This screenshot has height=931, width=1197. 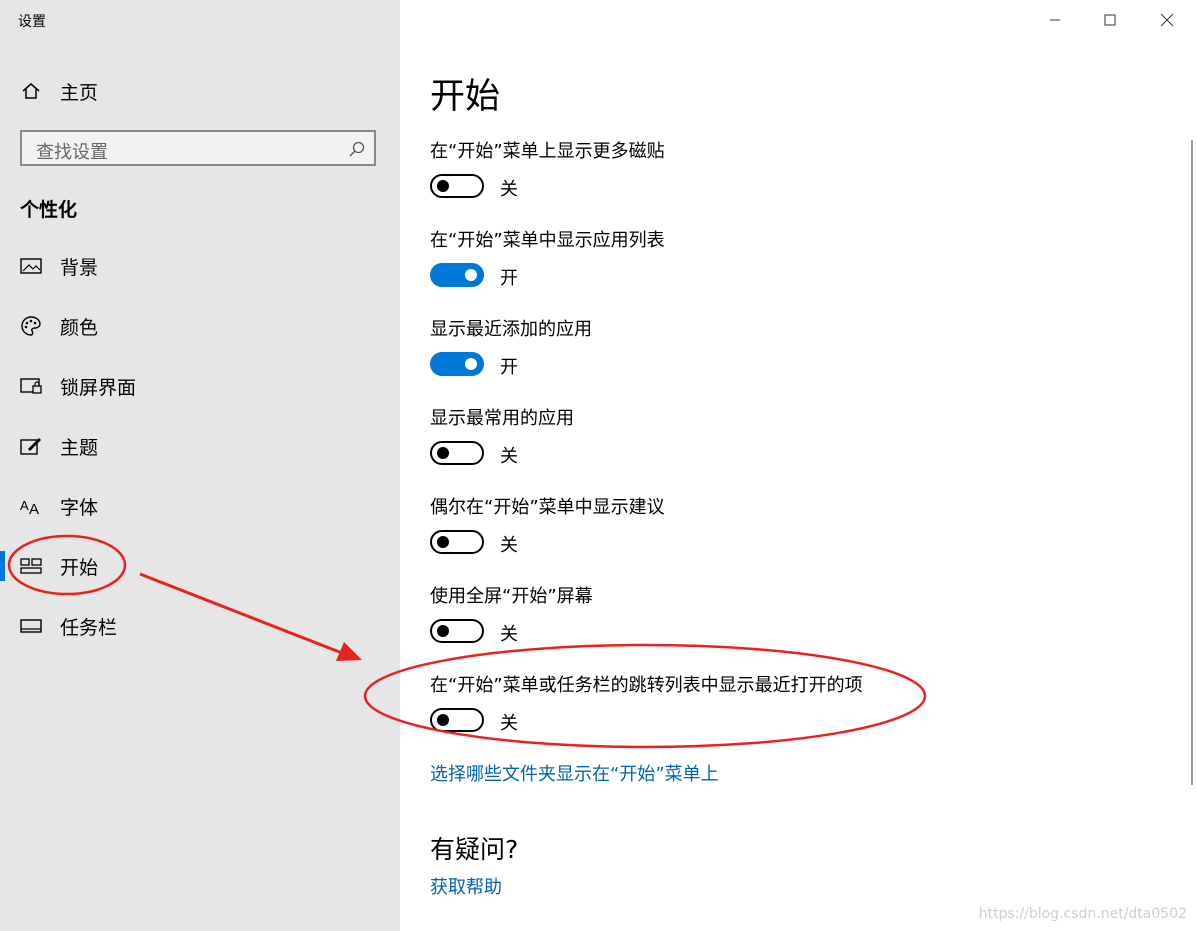 I want to click on close-icon, so click(x=1167, y=20).